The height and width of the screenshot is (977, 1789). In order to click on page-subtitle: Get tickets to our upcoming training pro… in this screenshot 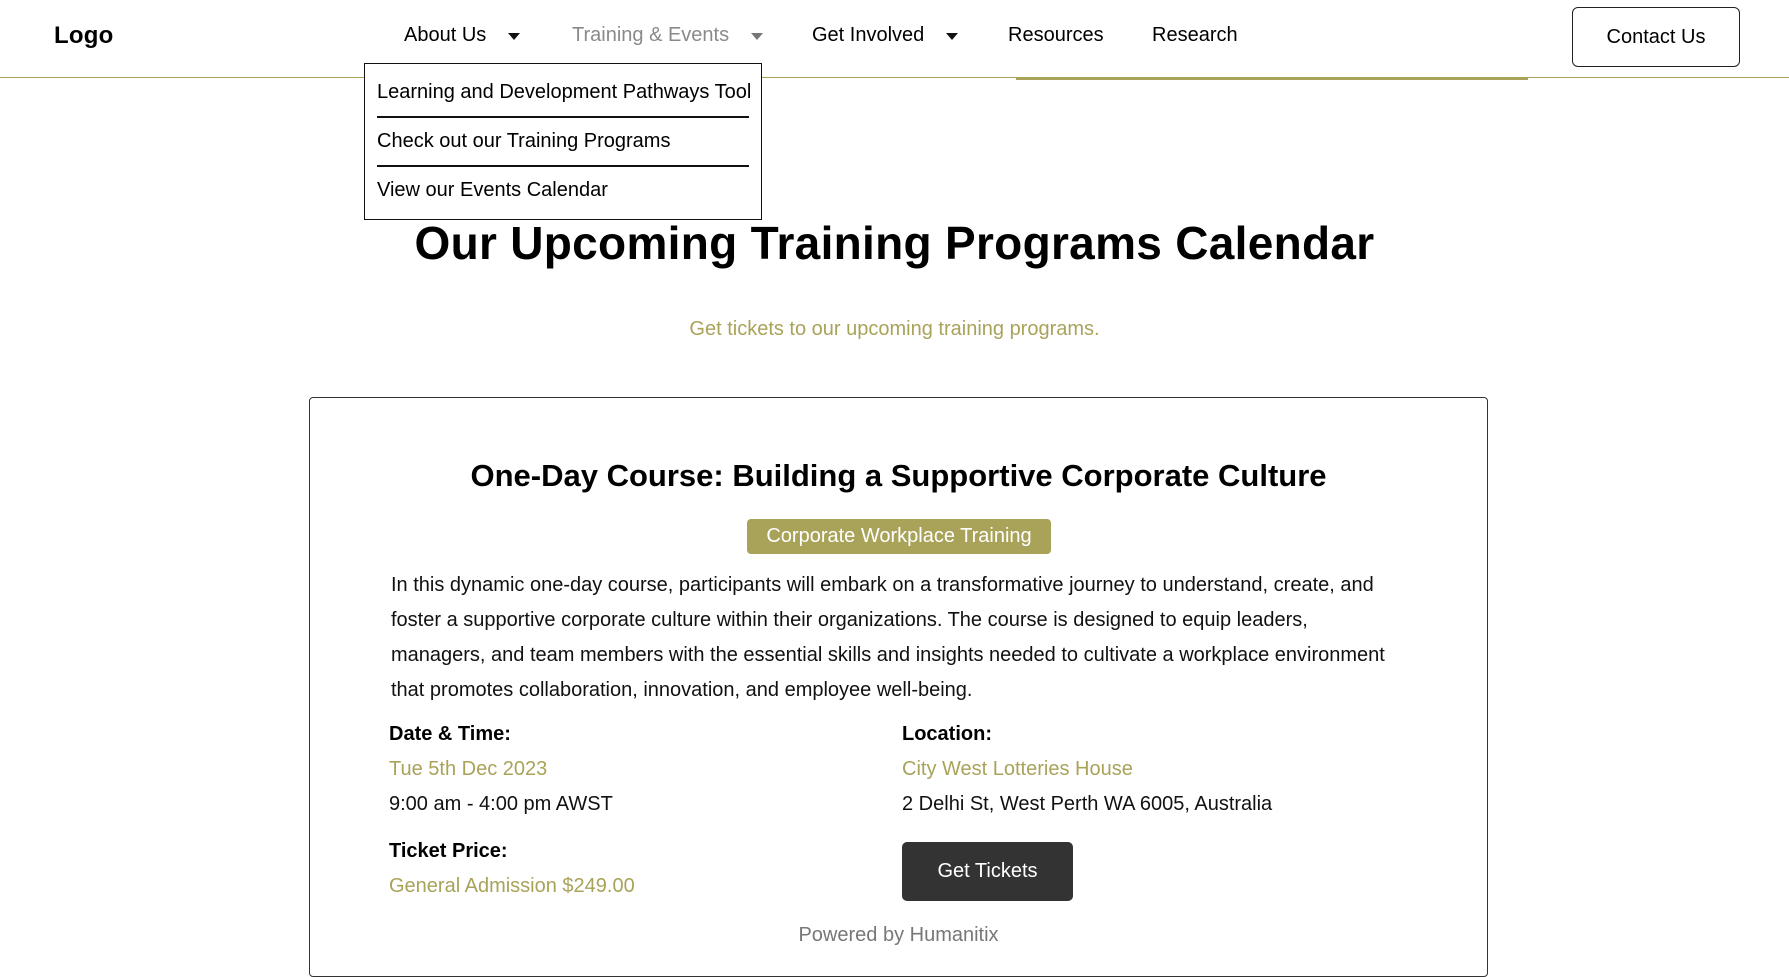, I will do `click(894, 329)`.